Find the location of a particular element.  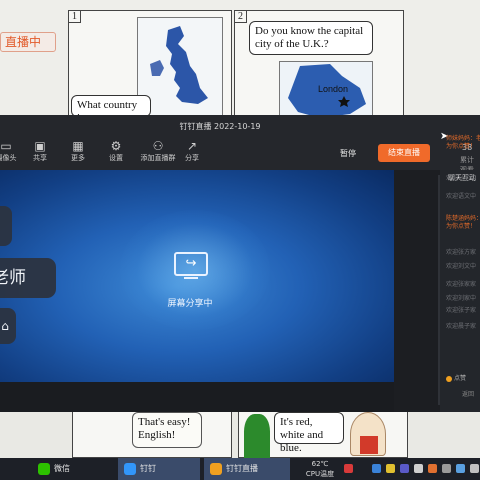

comic-panel-1: 1 What country is is located at coordinates (150, 67).